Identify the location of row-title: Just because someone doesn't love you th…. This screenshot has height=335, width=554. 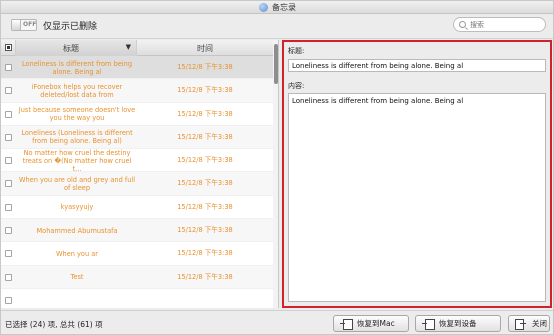
(77, 114).